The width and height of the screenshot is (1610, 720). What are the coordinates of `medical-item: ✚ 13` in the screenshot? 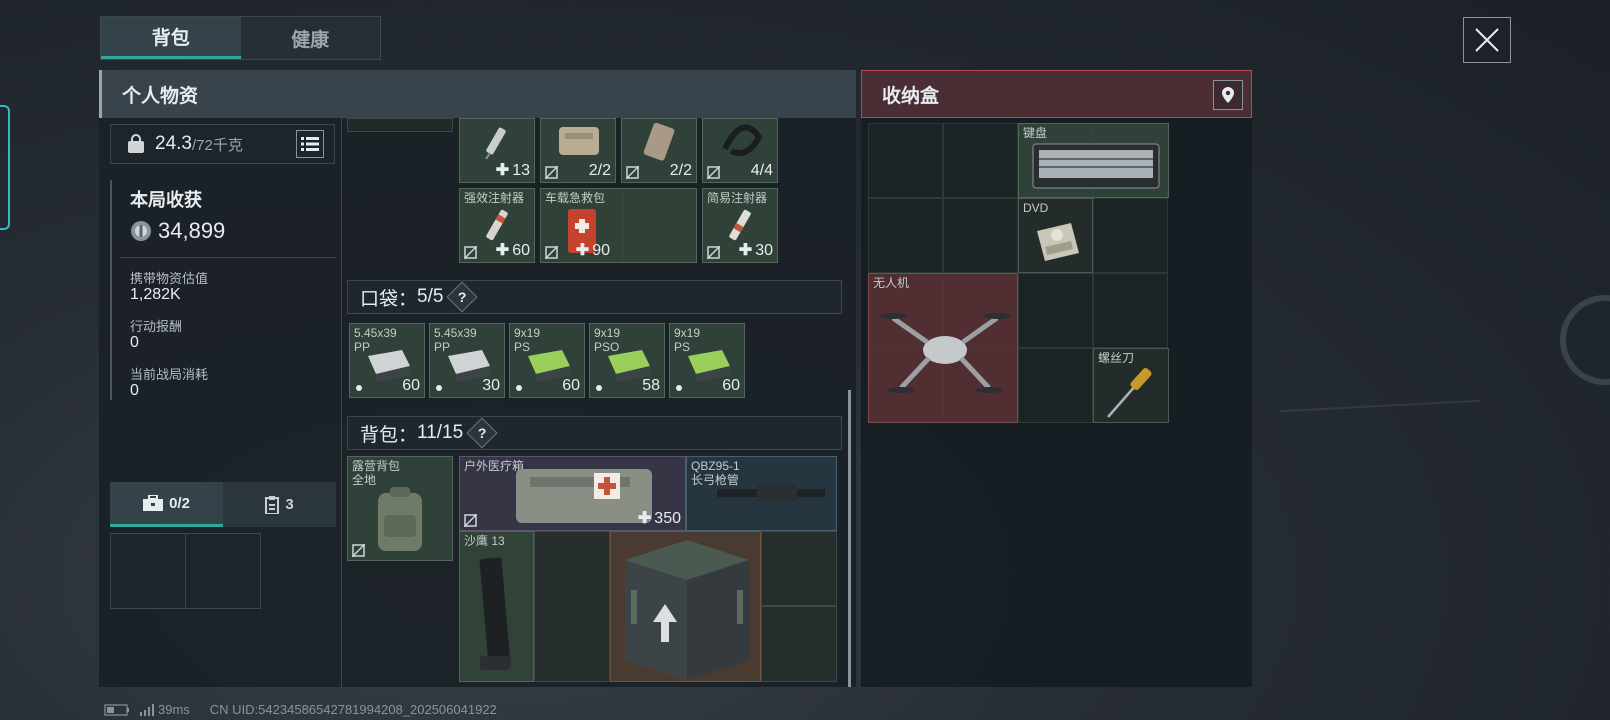 It's located at (497, 150).